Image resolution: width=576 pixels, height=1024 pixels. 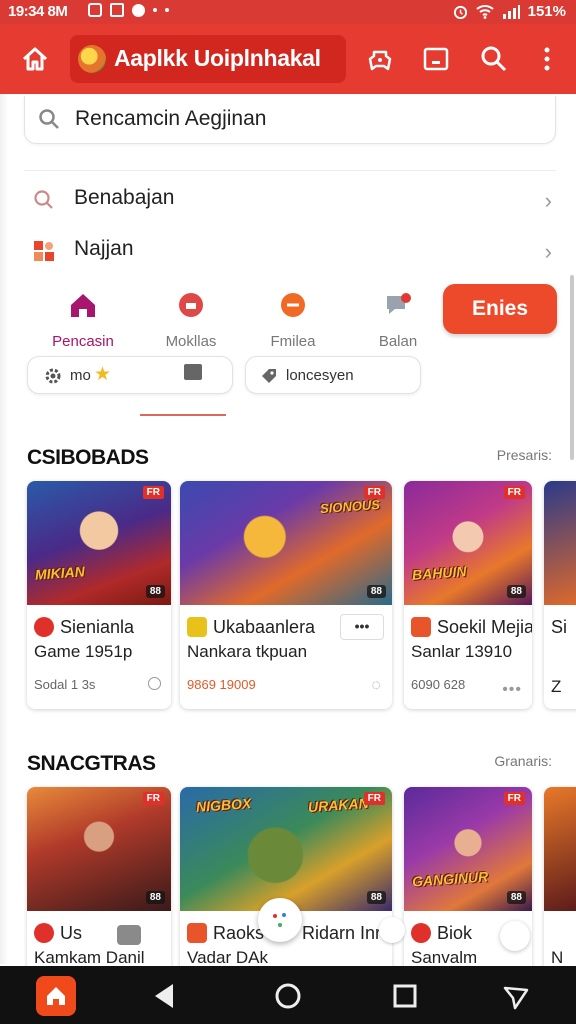 I want to click on app-logo, so click(x=92, y=59).